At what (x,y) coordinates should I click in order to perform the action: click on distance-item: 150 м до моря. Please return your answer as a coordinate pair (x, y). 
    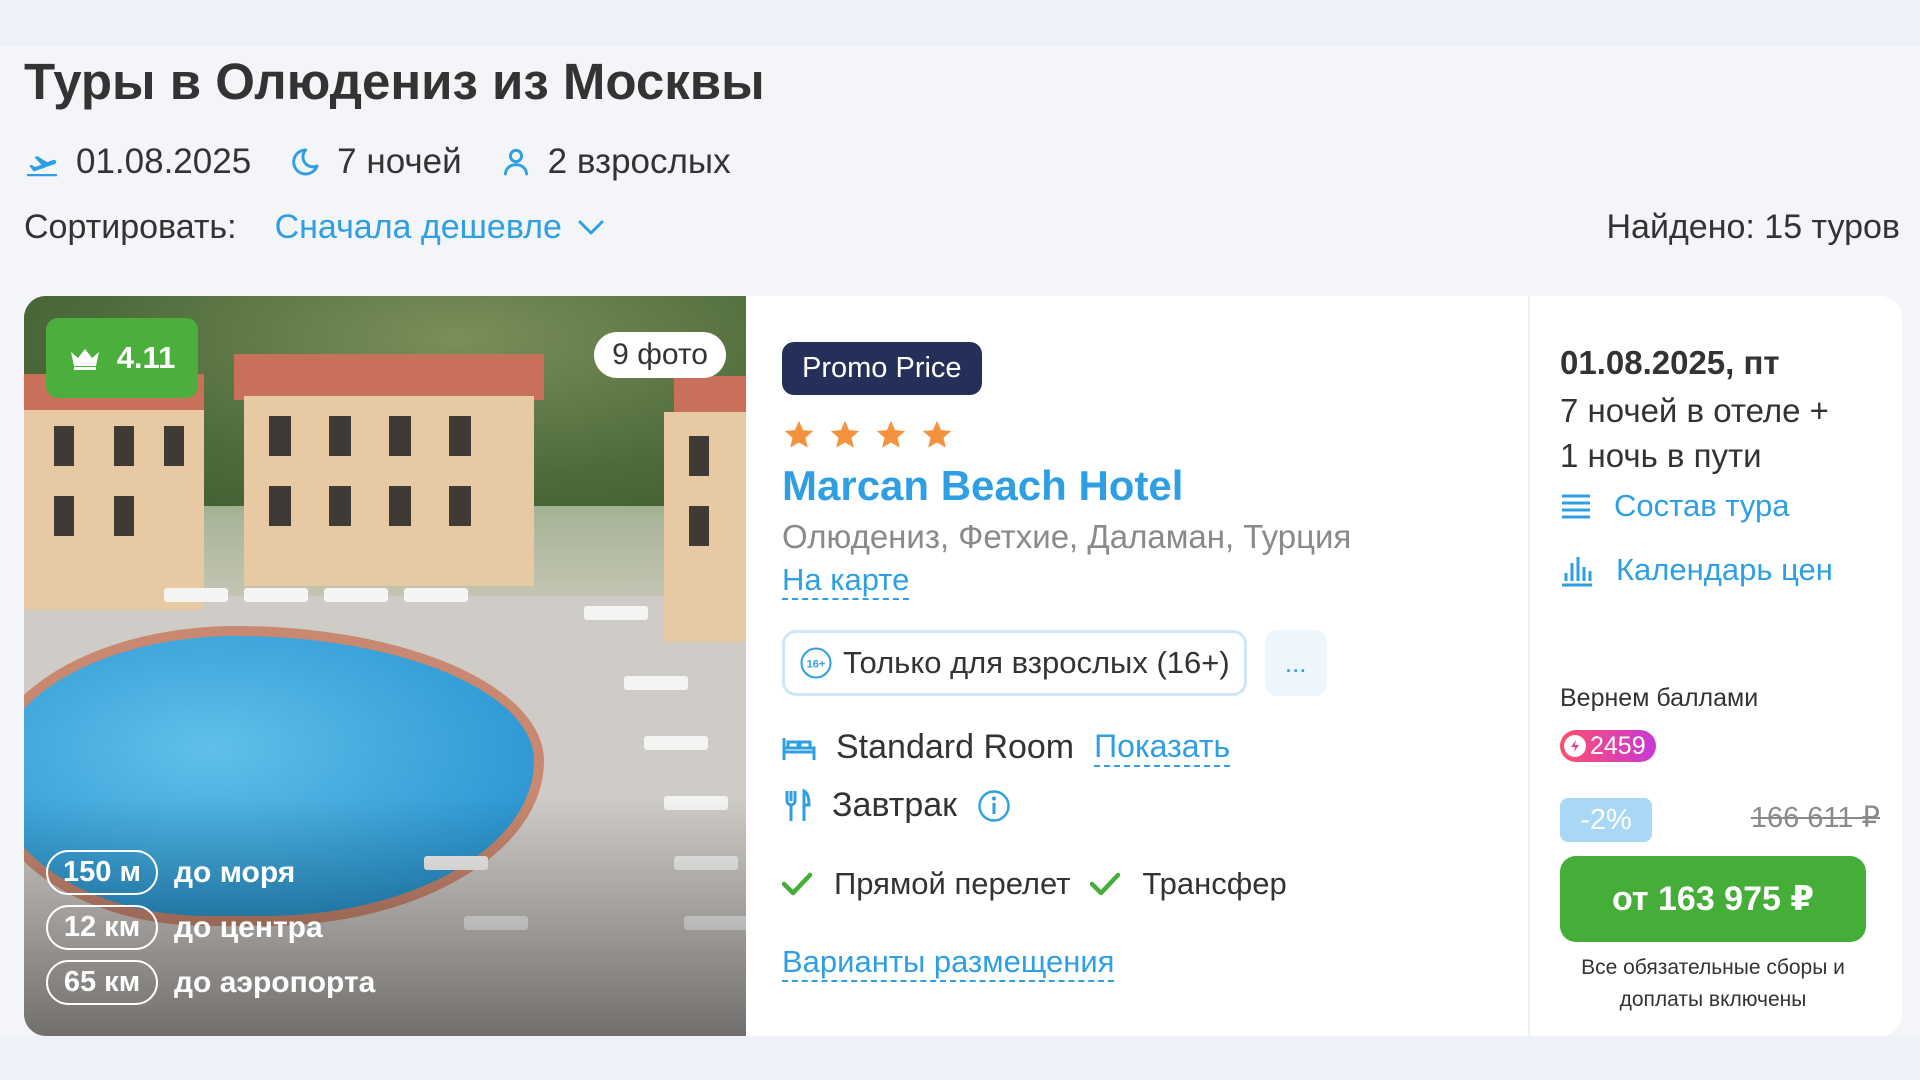
    Looking at the image, I should click on (210, 872).